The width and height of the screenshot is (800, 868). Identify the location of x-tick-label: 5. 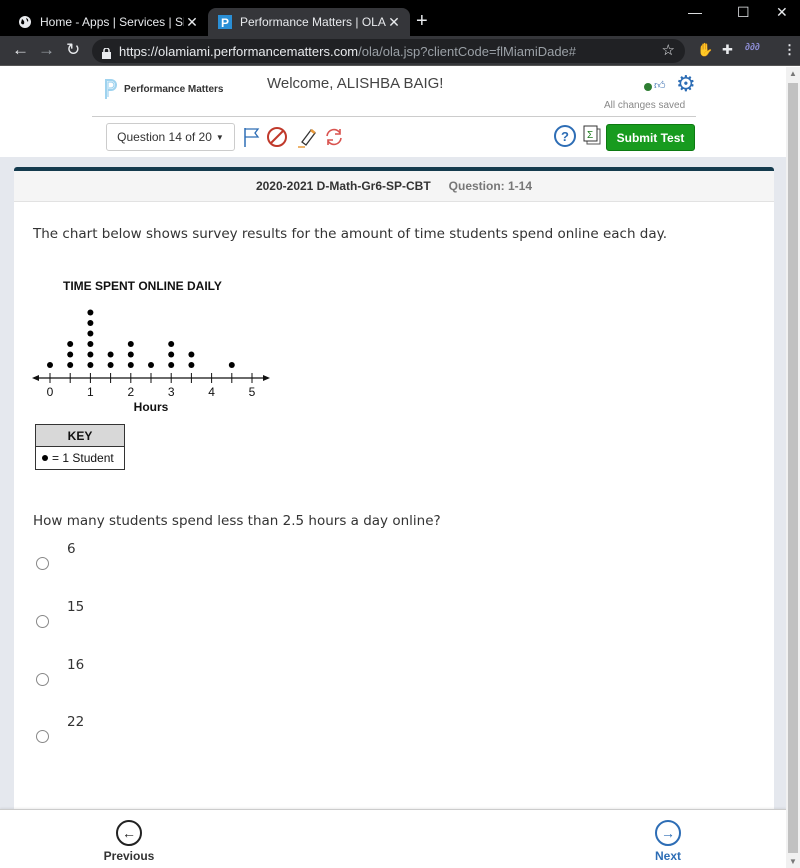
(252, 392).